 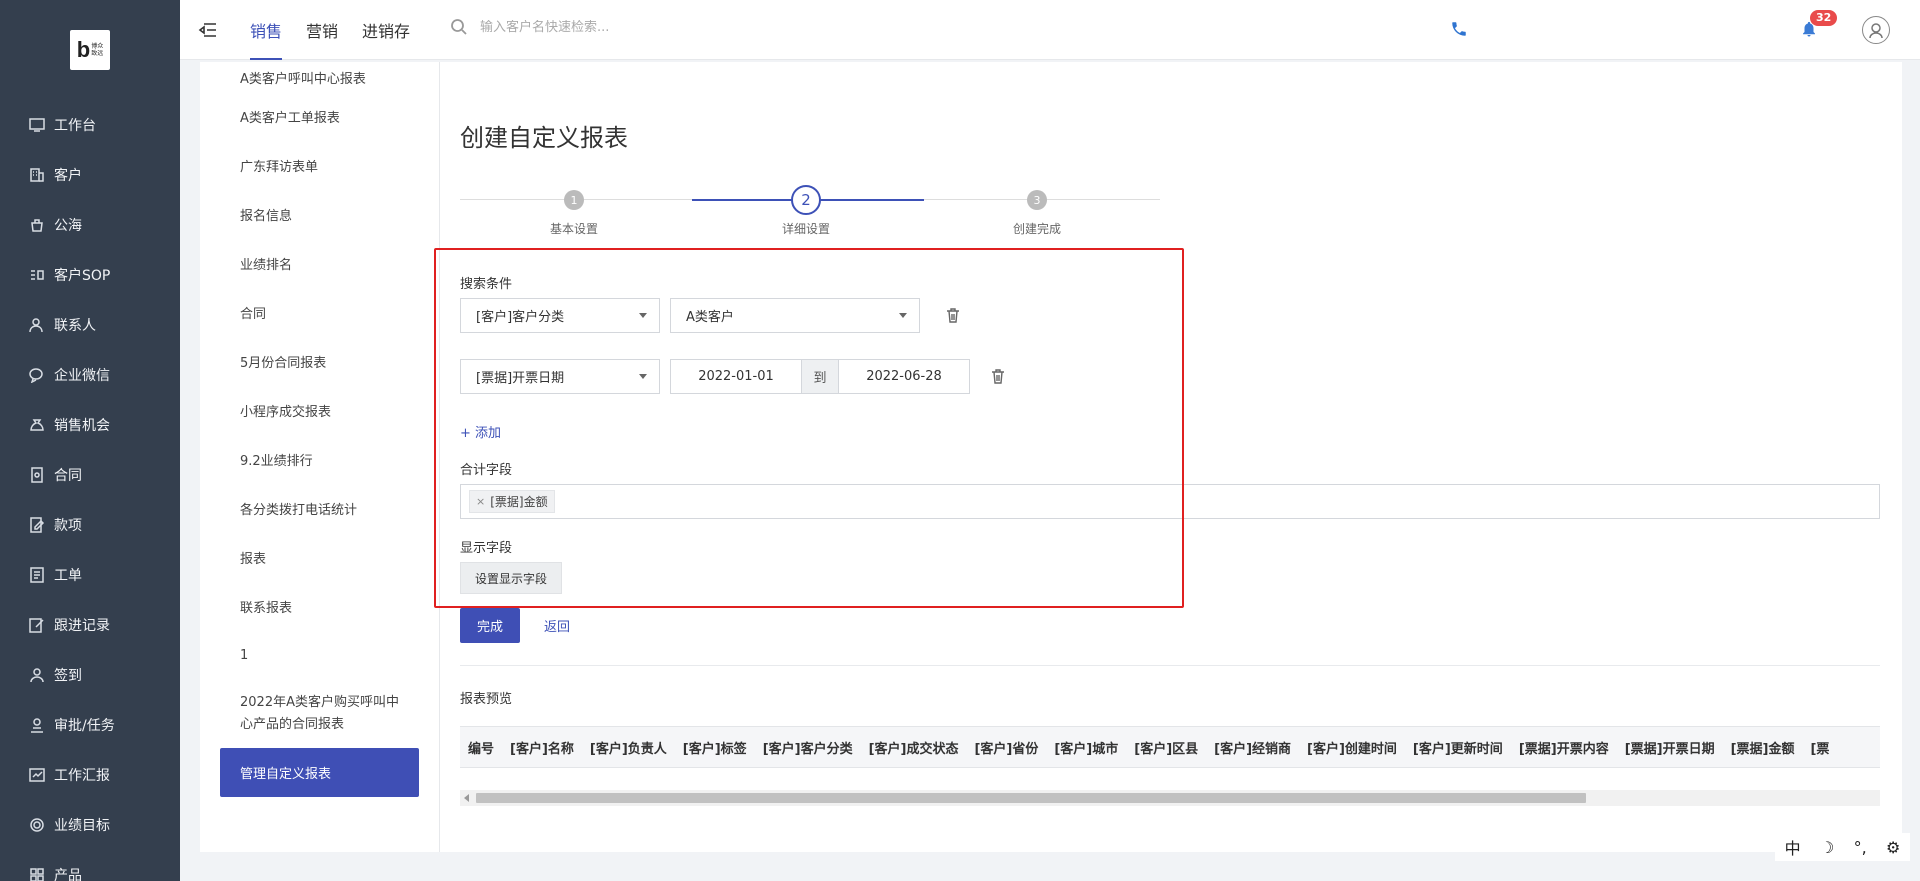 I want to click on sidebar-item-target: 业绩目标, so click(x=90, y=825).